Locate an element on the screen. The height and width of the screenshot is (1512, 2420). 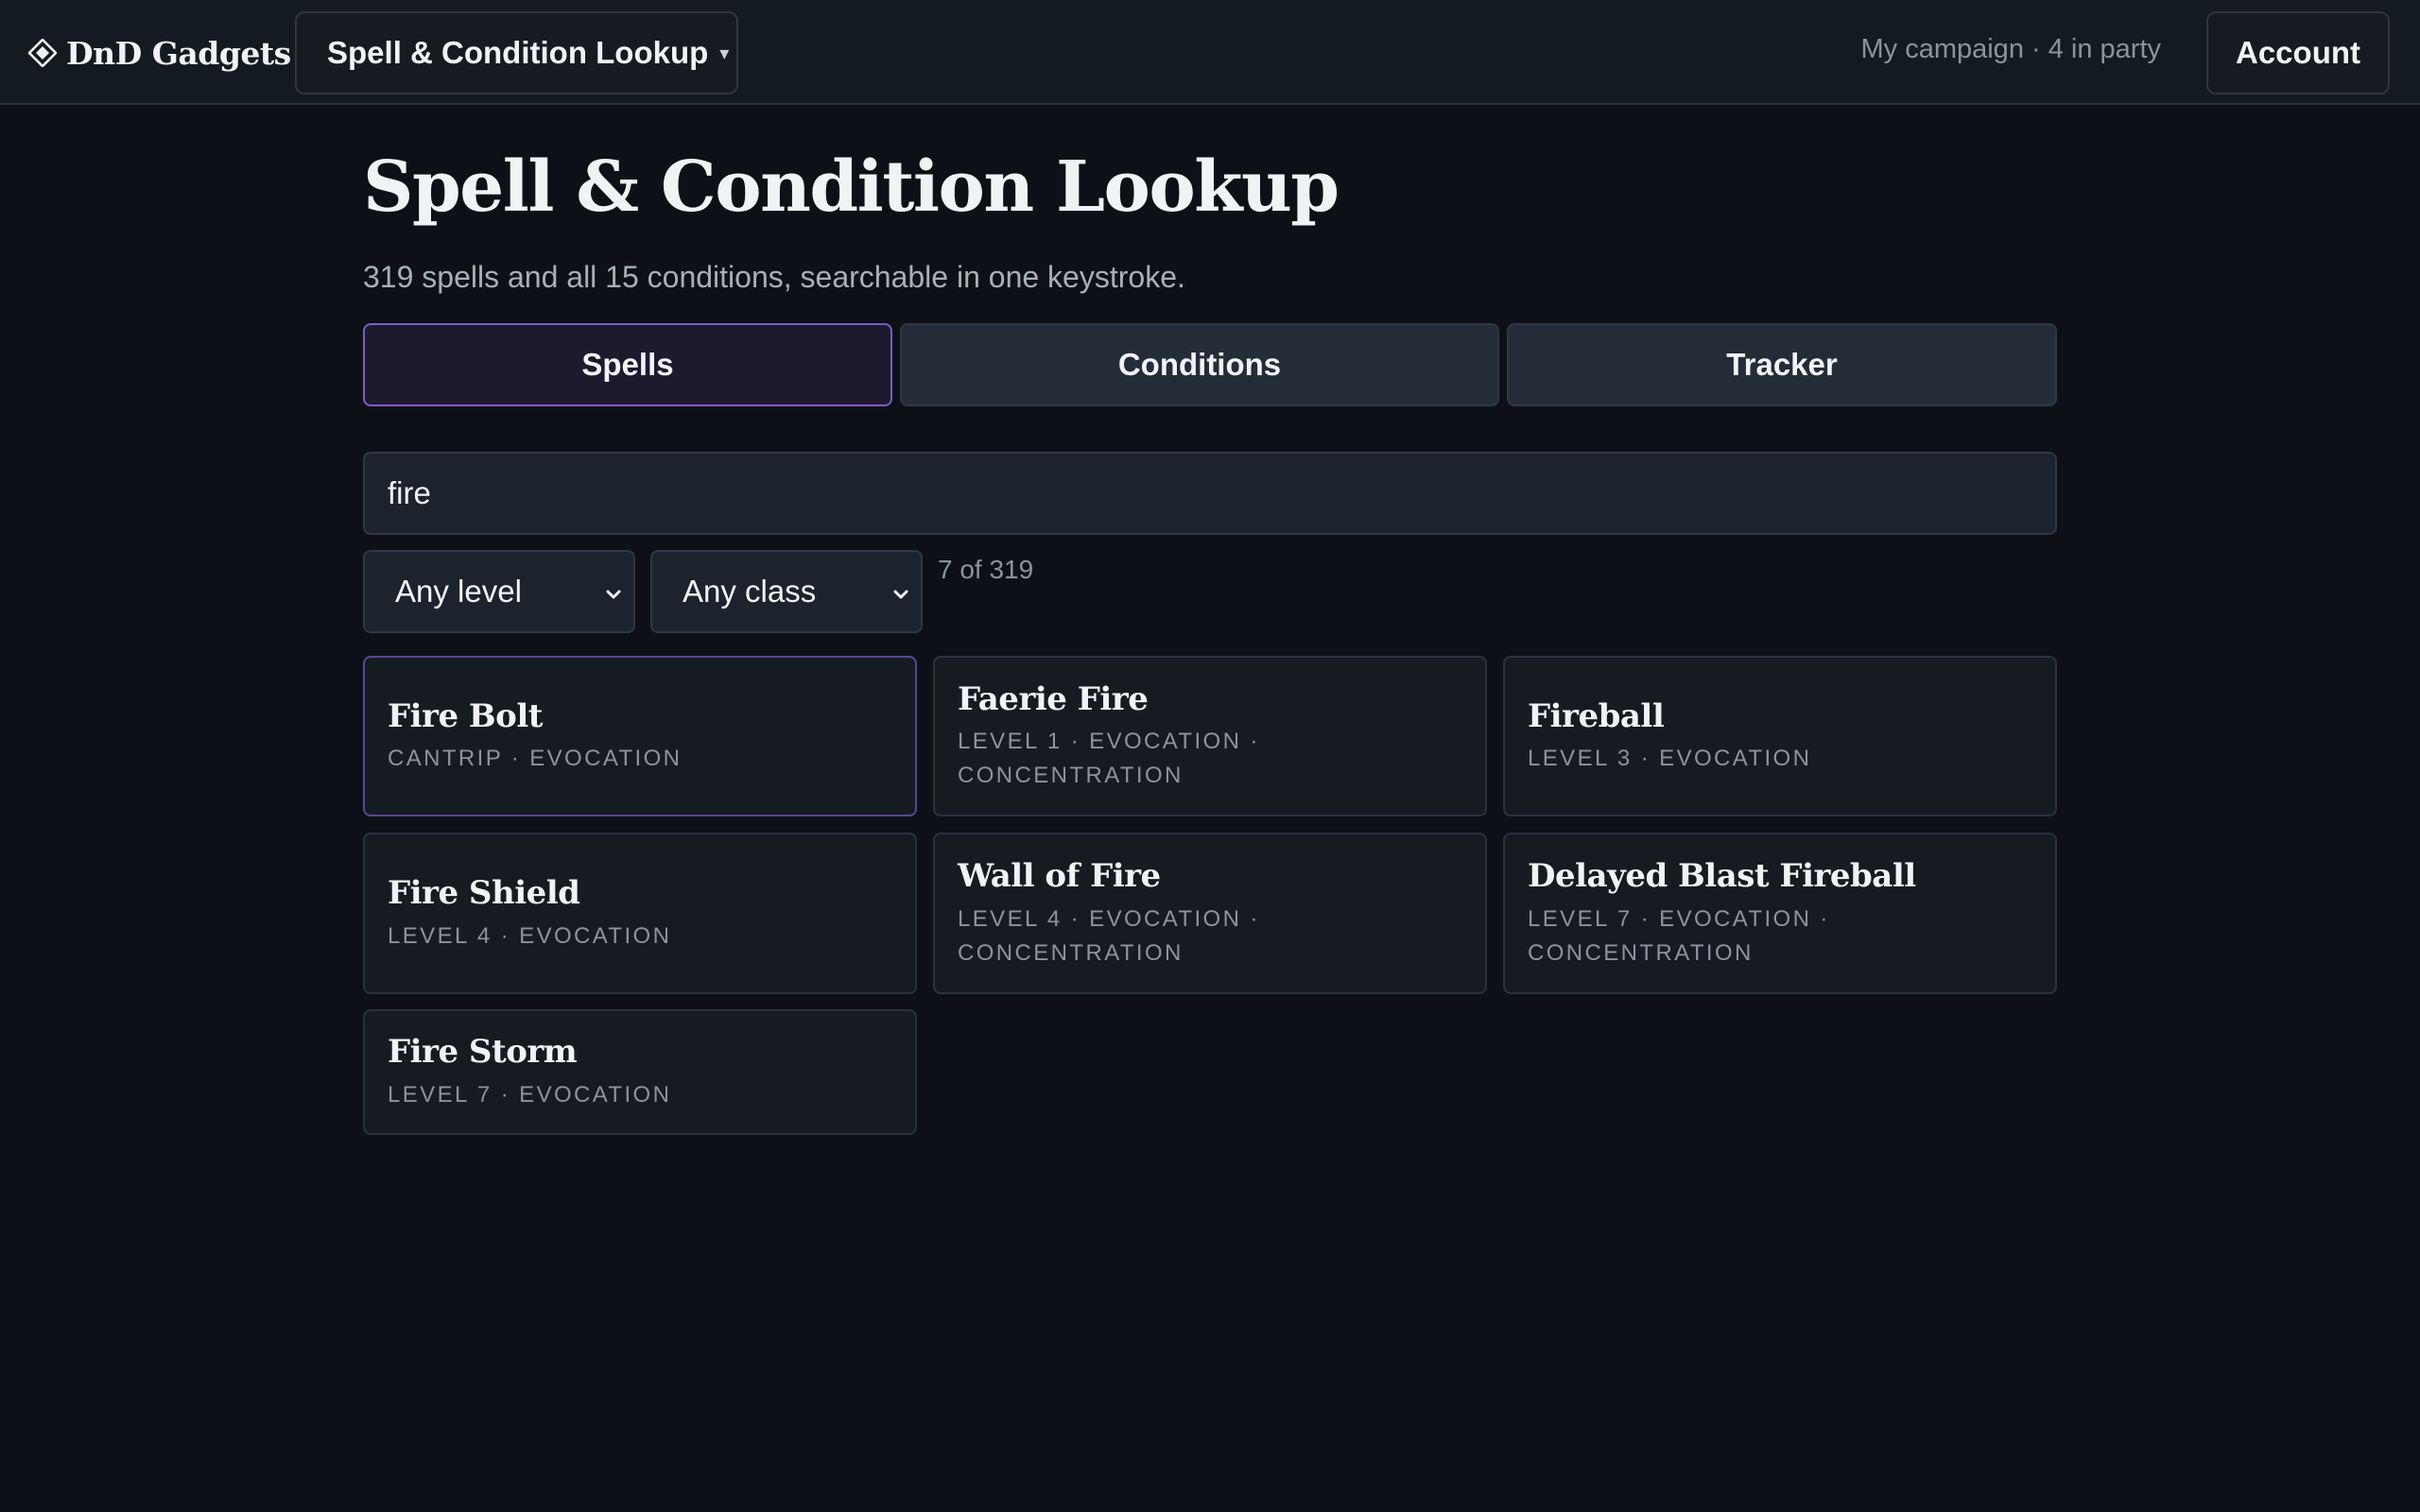
chevron-down-icon: ▾ is located at coordinates (724, 53).